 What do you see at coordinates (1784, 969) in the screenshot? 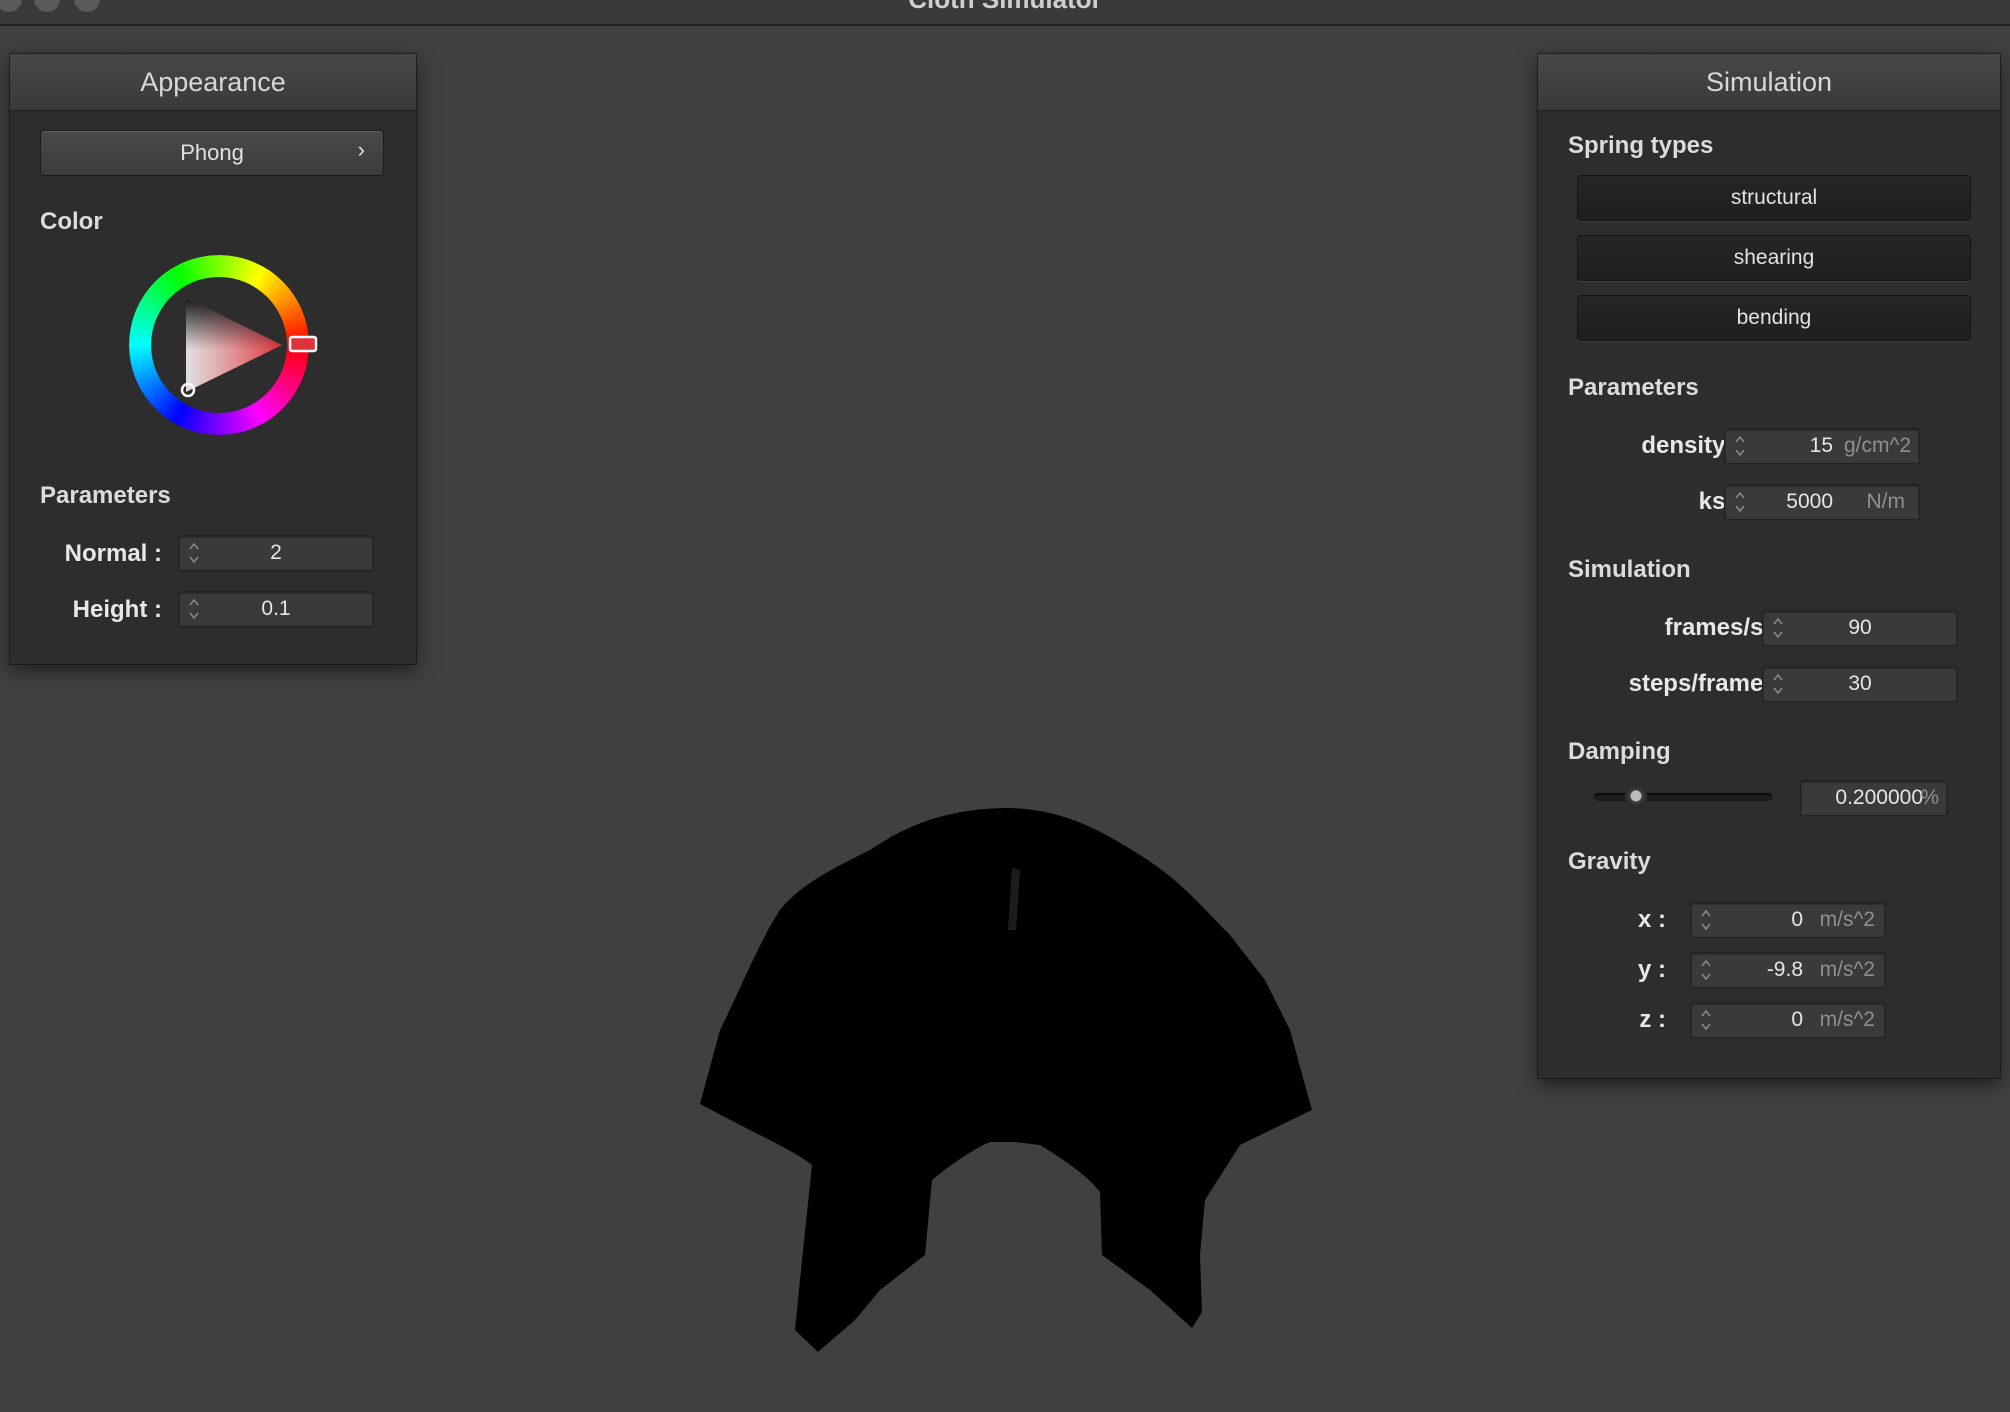
I see `gravity-y-value: -9.8` at bounding box center [1784, 969].